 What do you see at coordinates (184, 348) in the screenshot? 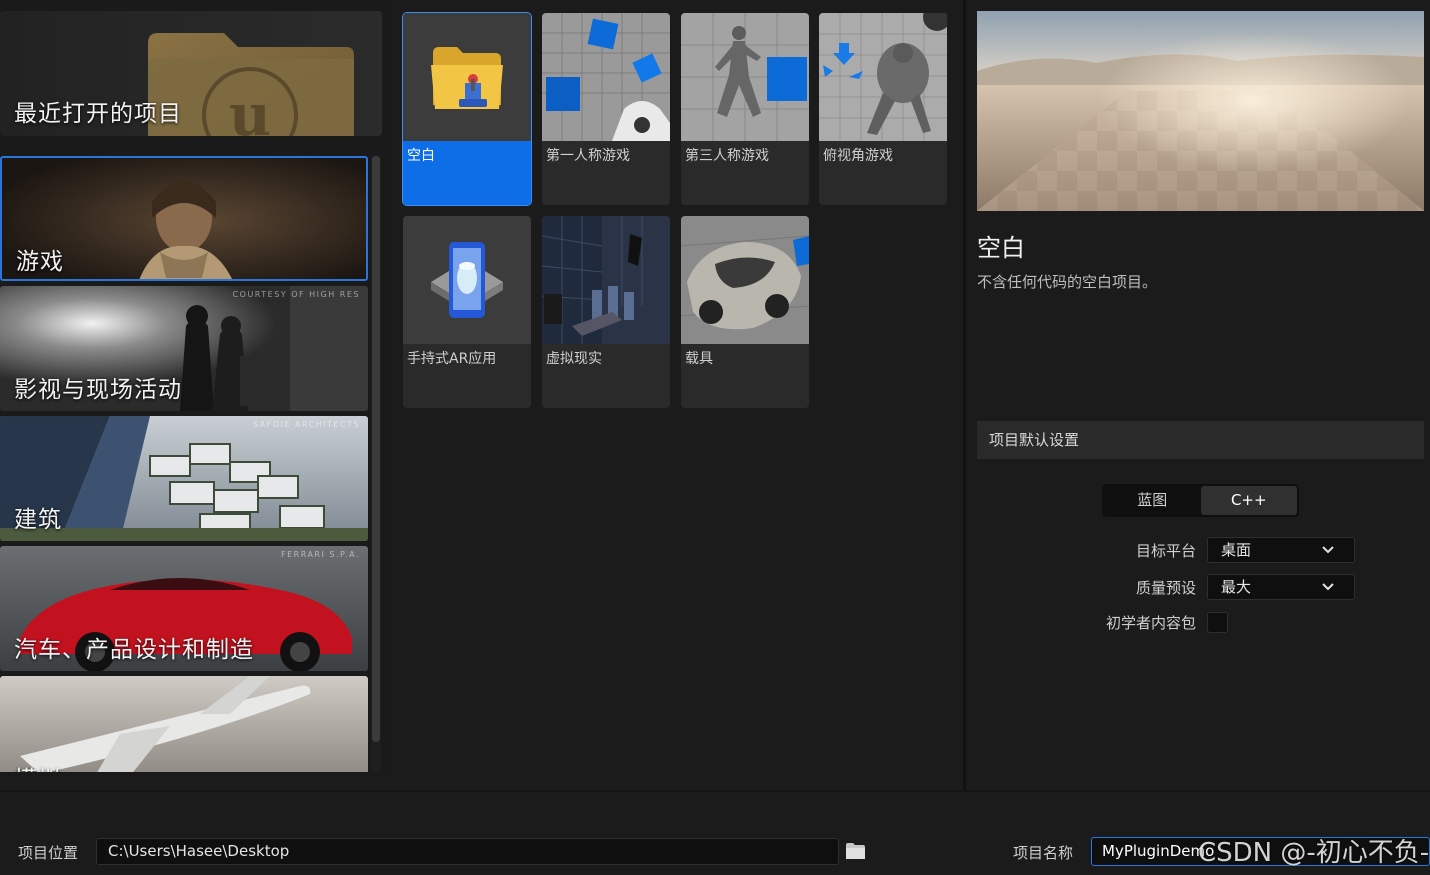
I see `category-film-live-events: COURTESY OF HIGH RES 影视与现场活动` at bounding box center [184, 348].